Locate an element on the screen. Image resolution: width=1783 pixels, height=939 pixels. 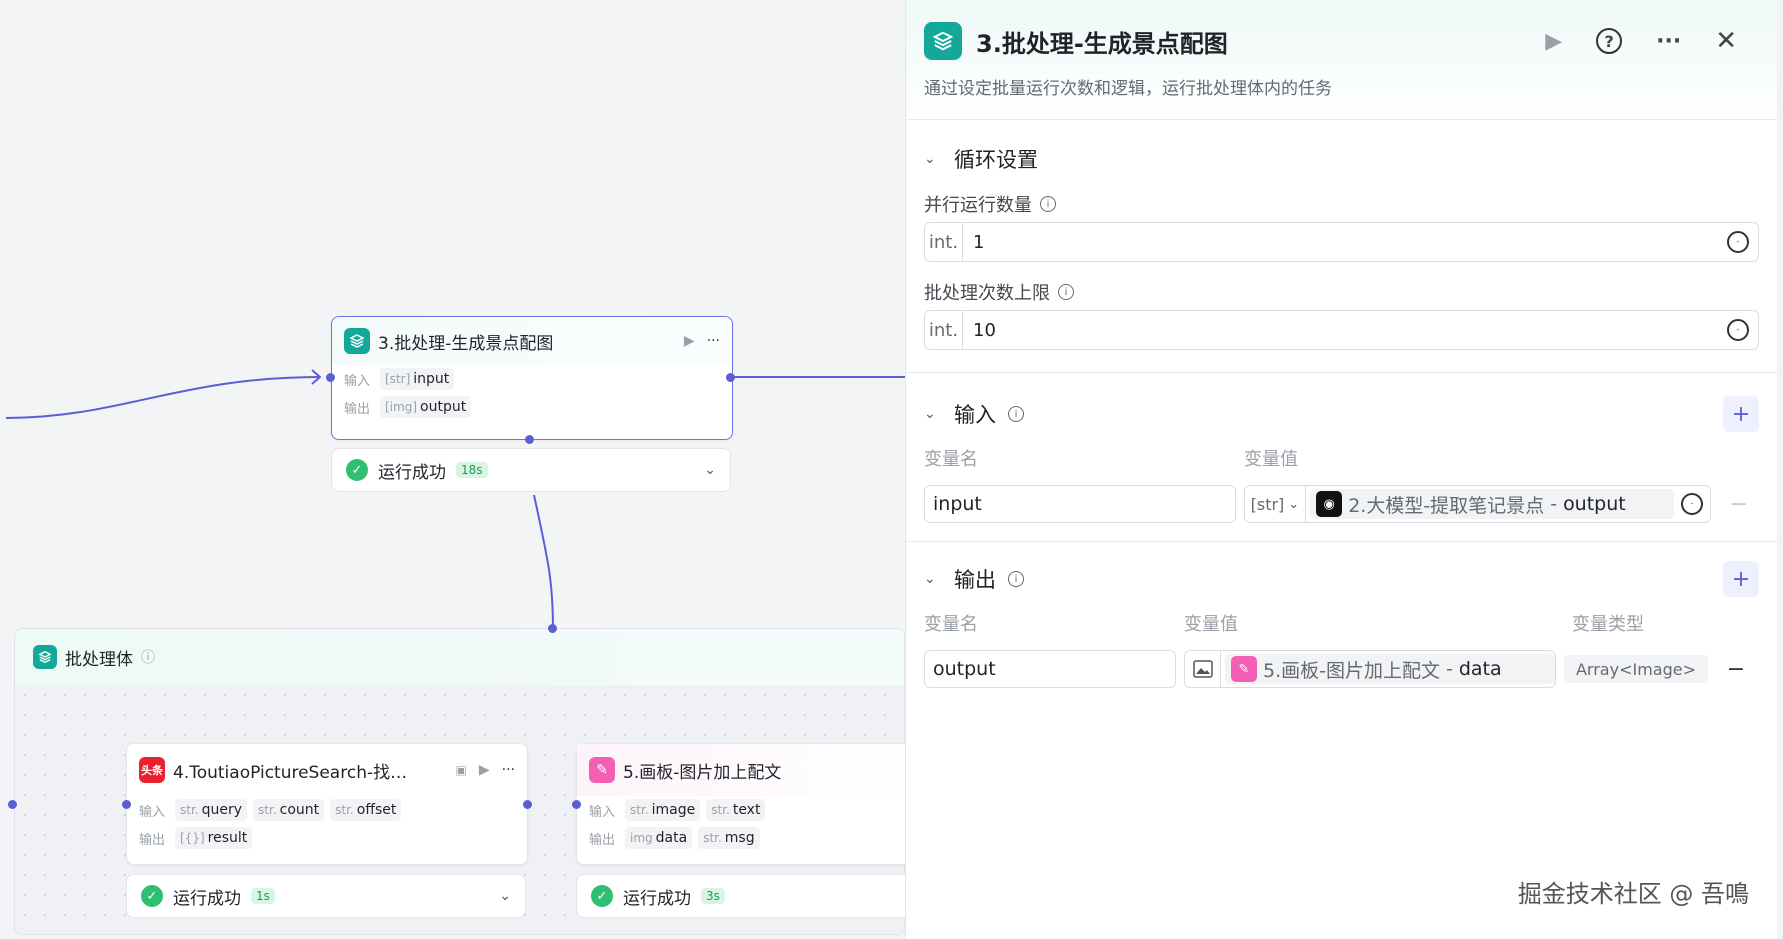
batch-node-inputs: 输入 [str] input is located at coordinates (532, 379).